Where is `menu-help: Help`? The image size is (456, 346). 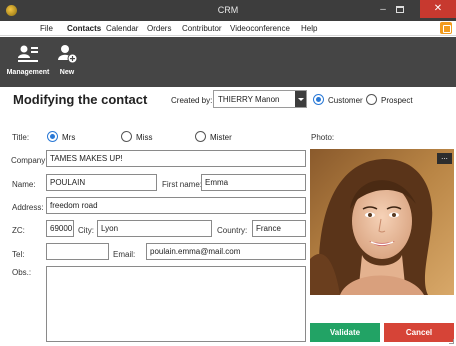
menu-help: Help is located at coordinates (309, 28).